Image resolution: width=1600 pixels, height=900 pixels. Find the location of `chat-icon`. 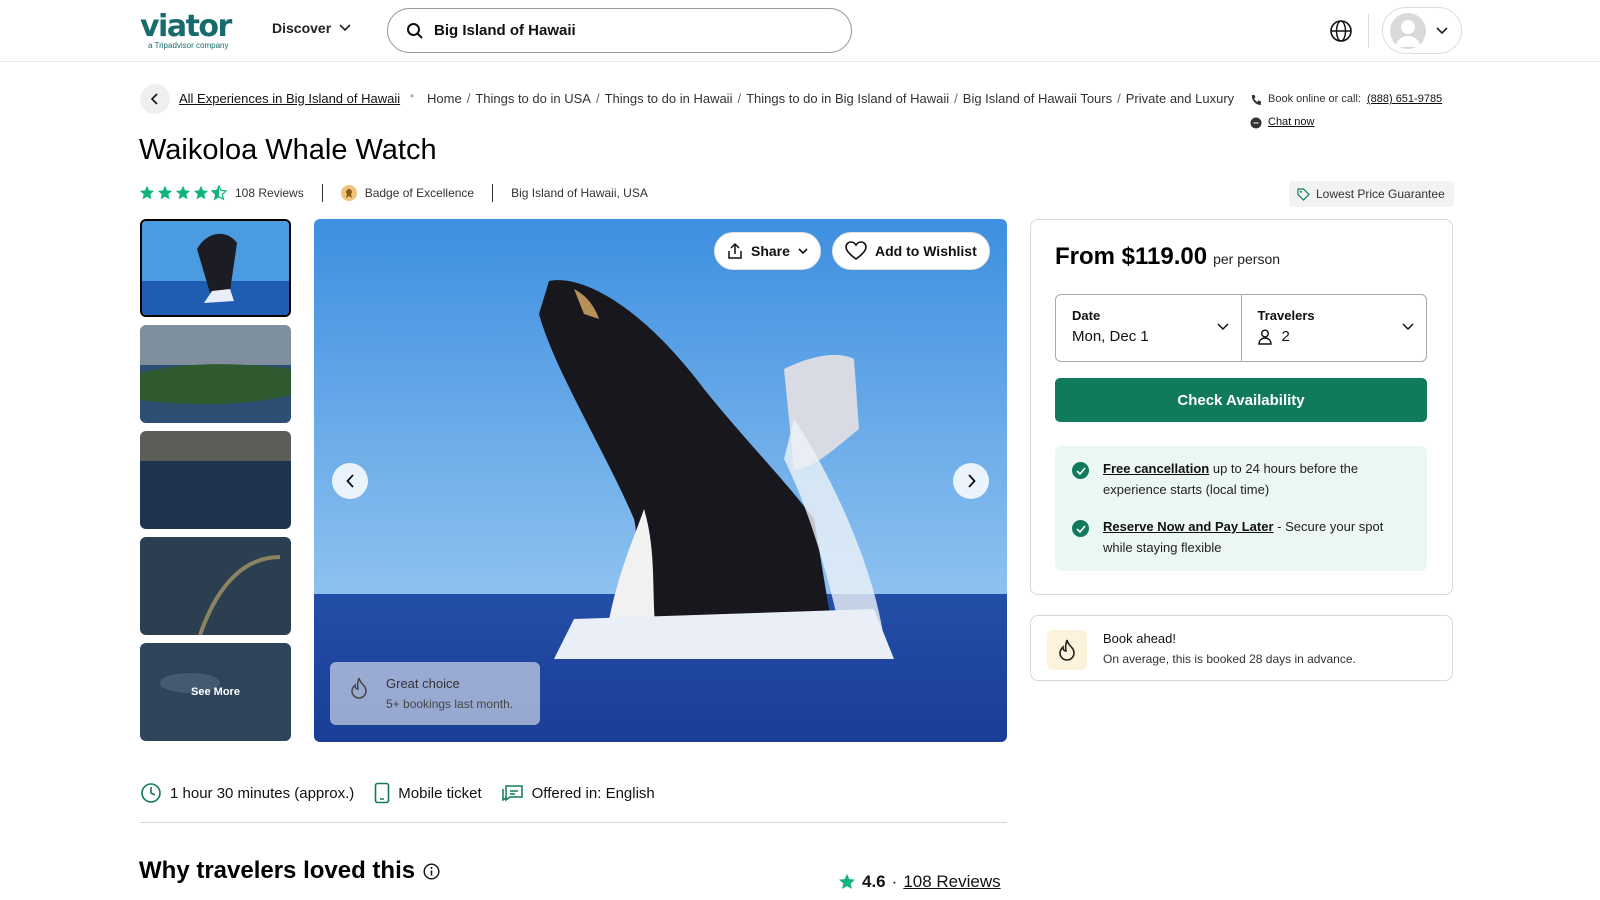

chat-icon is located at coordinates (1256, 122).